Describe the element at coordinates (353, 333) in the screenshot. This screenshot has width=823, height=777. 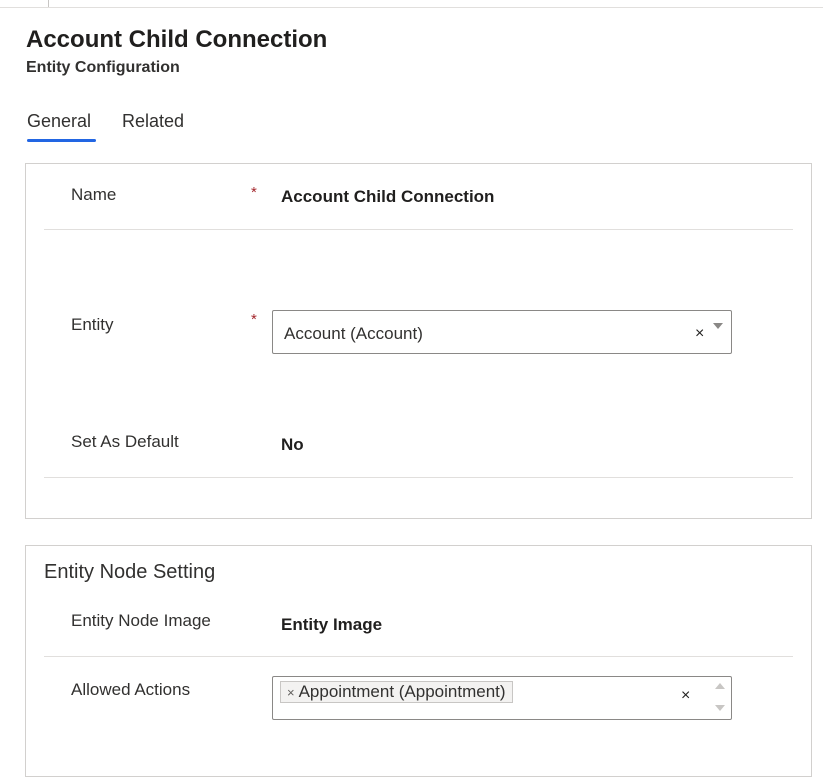
I see `entity-select-value: Account (Account)` at that location.